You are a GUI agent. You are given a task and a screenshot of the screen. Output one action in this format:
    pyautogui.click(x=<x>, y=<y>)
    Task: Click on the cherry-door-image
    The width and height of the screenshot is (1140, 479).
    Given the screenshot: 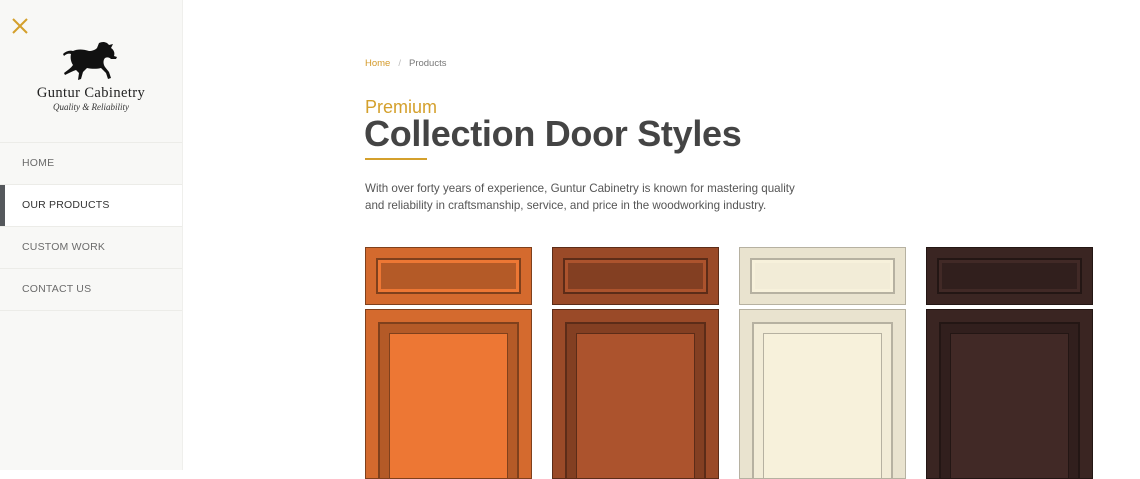 What is the action you would take?
    pyautogui.click(x=448, y=363)
    